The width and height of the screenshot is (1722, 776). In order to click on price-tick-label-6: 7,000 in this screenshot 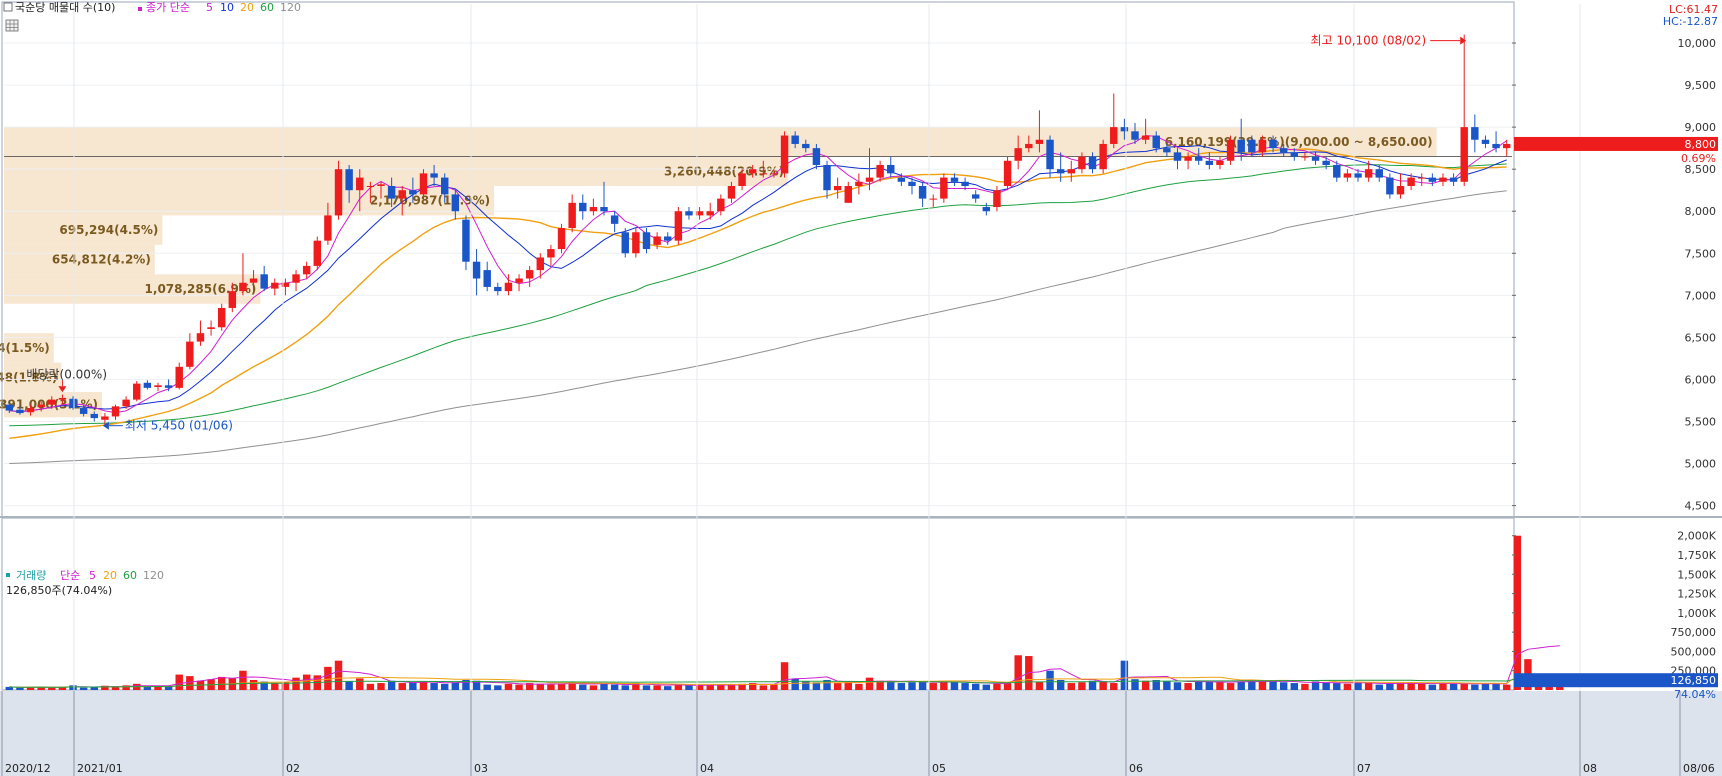, I will do `click(1701, 295)`.